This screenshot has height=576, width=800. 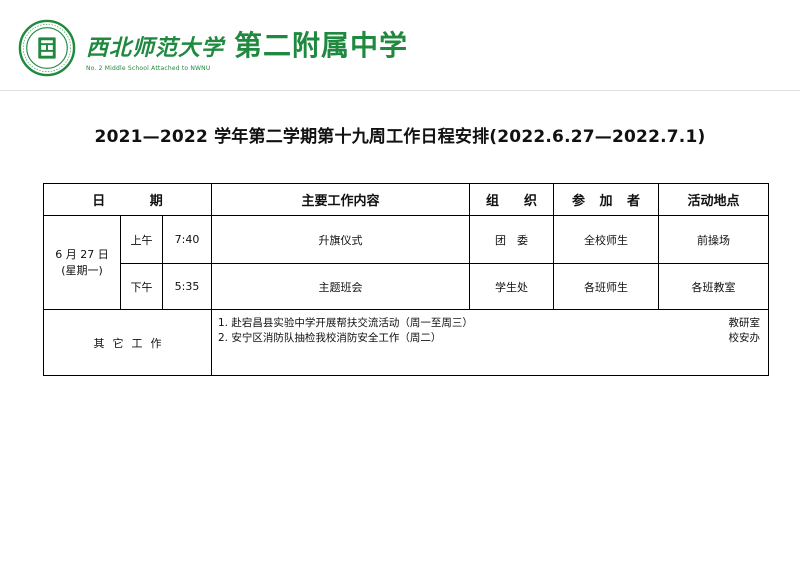 What do you see at coordinates (187, 239) in the screenshot?
I see `time-cell: 7:40` at bounding box center [187, 239].